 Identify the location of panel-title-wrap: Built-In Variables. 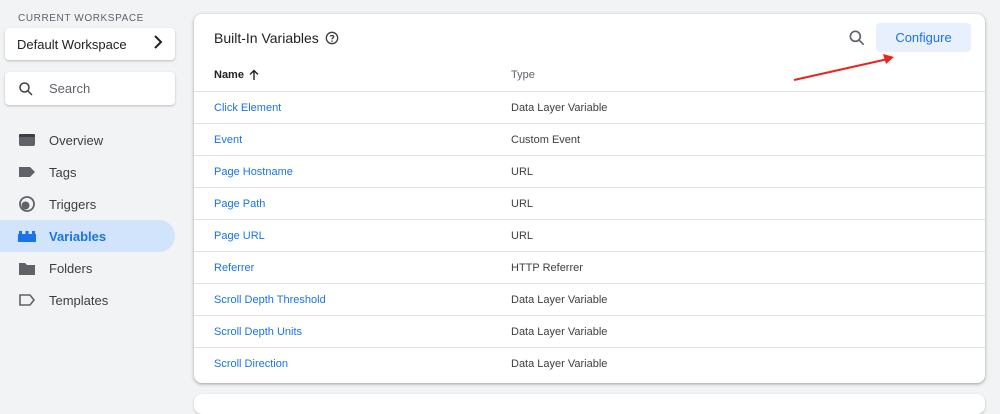
(276, 38).